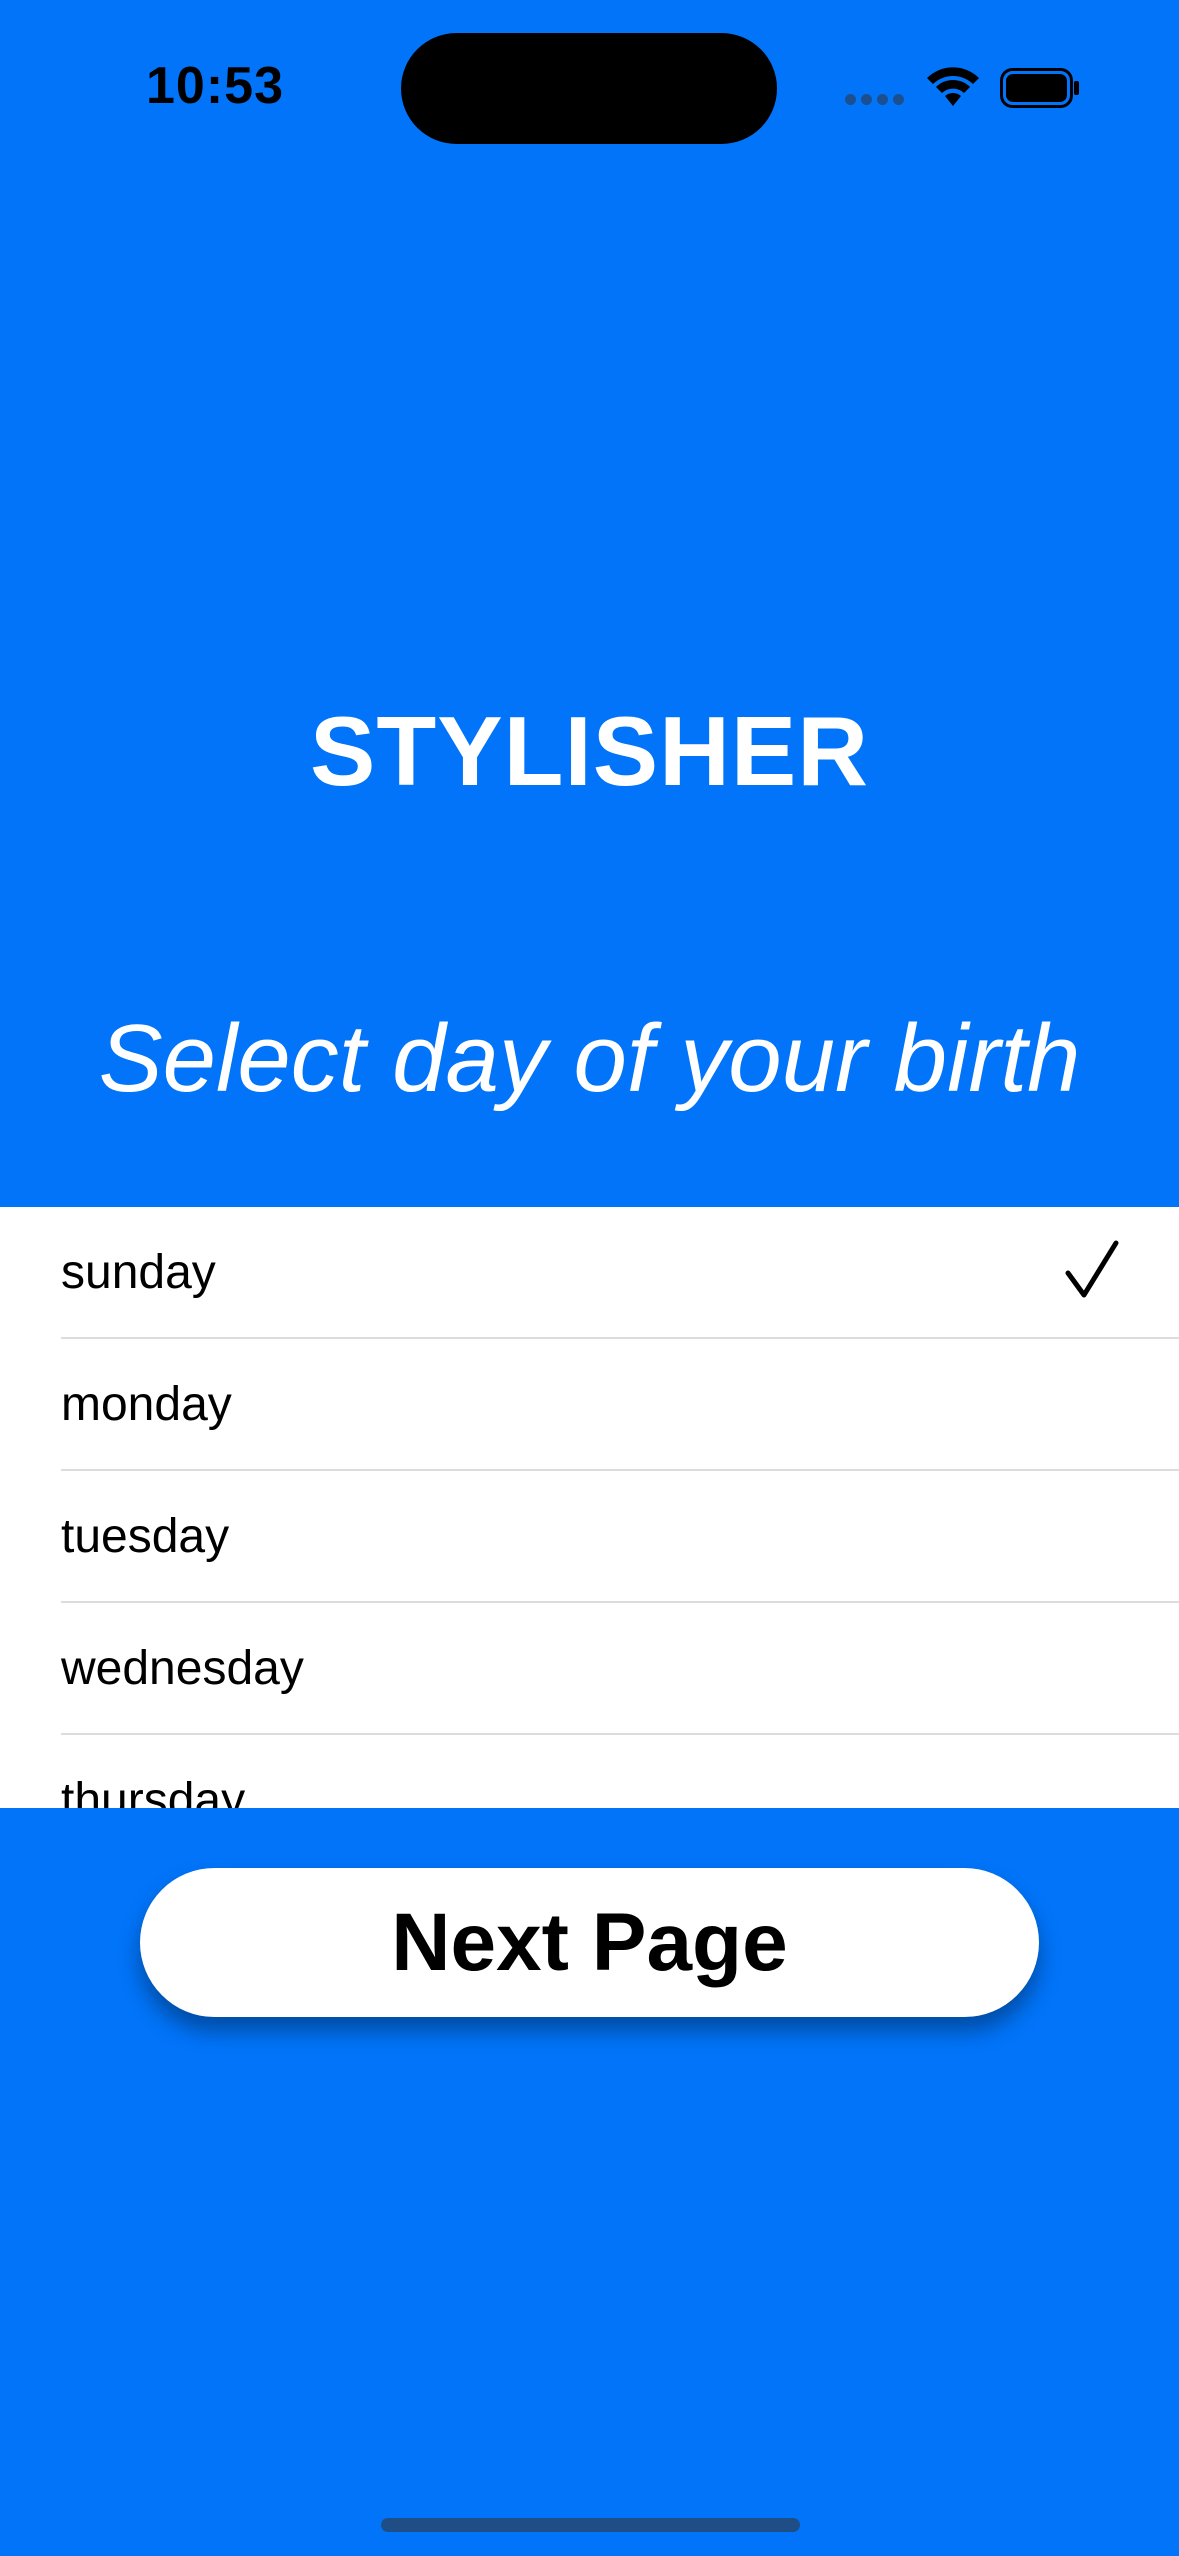  I want to click on signal-icon, so click(875, 100).